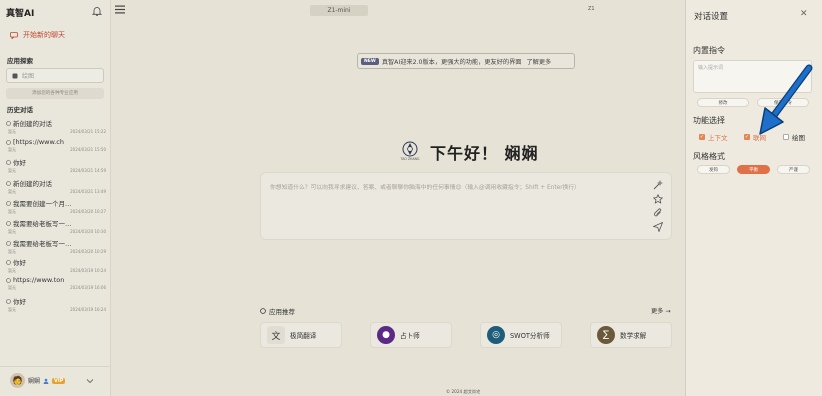  I want to click on app-search-placeholder: 绘图, so click(28, 76).